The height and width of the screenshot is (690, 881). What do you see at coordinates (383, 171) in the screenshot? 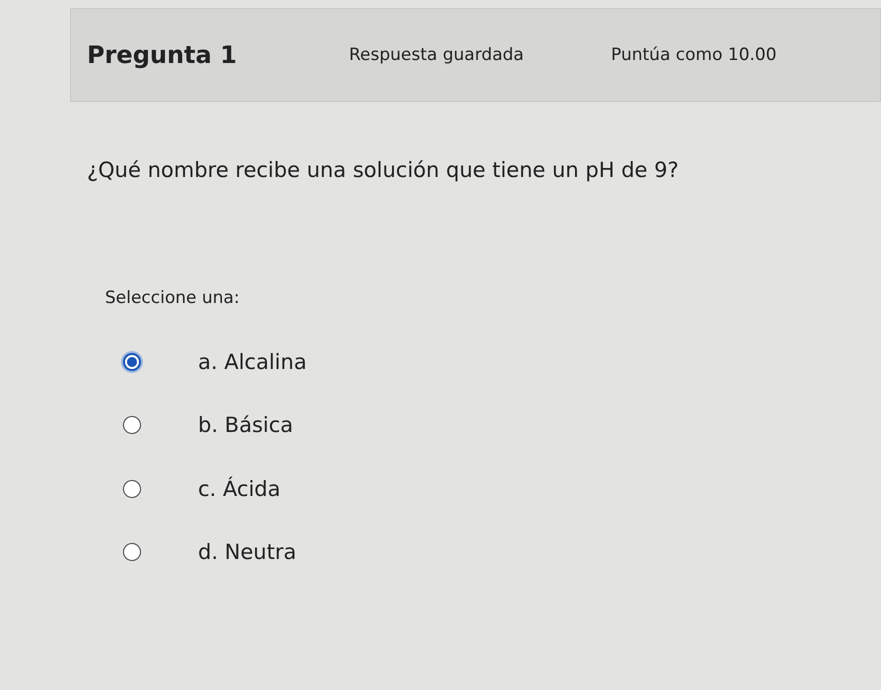
I see `question-text: ¿Qué nombre recibe una solución que tiene un pH de 9?` at bounding box center [383, 171].